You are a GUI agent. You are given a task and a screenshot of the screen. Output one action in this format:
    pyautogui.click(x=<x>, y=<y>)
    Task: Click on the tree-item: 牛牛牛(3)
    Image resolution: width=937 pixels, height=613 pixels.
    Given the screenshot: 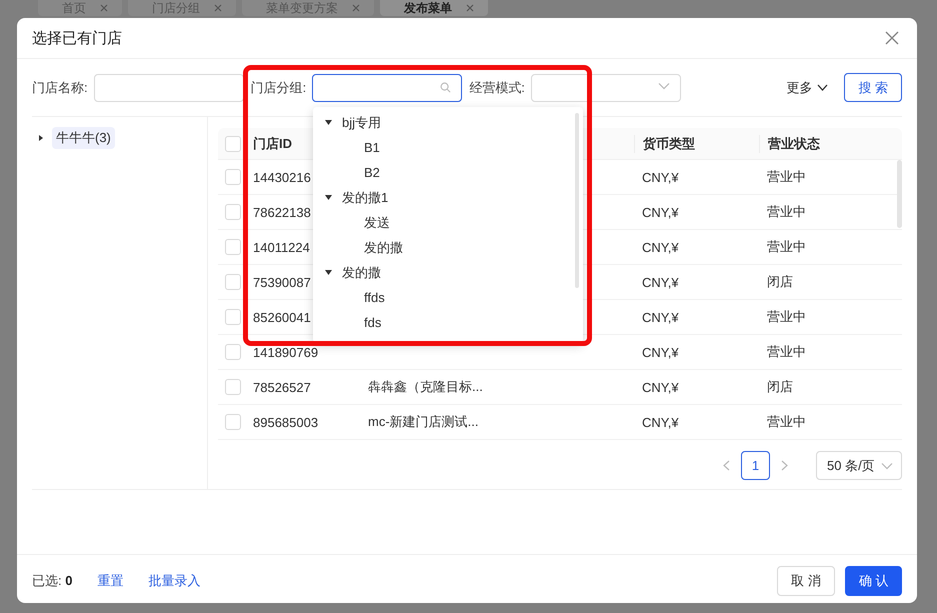 What is the action you would take?
    pyautogui.click(x=83, y=138)
    